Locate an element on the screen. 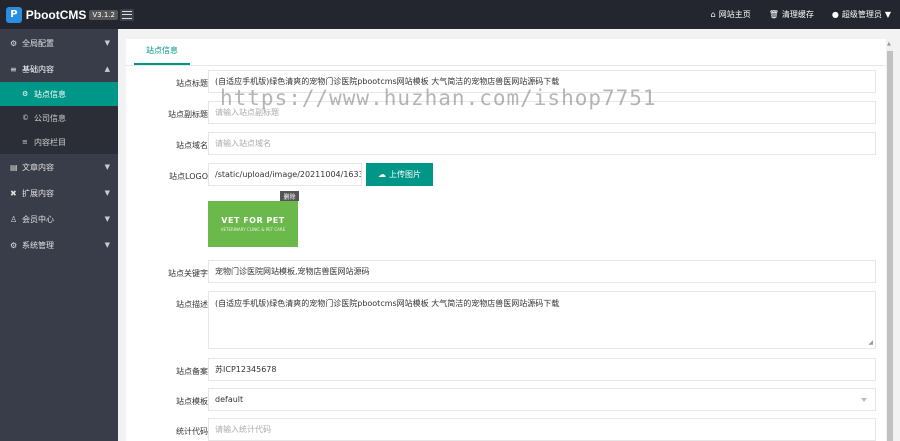  upload-image-button: ☁ 上传图片 is located at coordinates (399, 174).